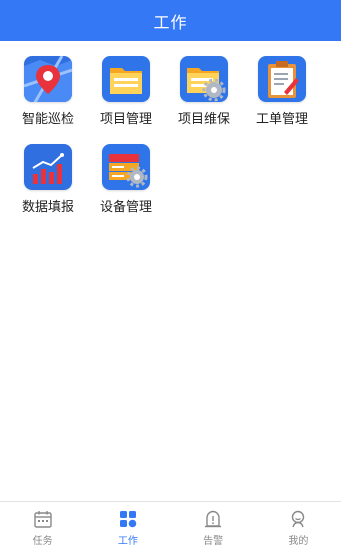  What do you see at coordinates (213, 541) in the screenshot?
I see `tab-label: 告警` at bounding box center [213, 541].